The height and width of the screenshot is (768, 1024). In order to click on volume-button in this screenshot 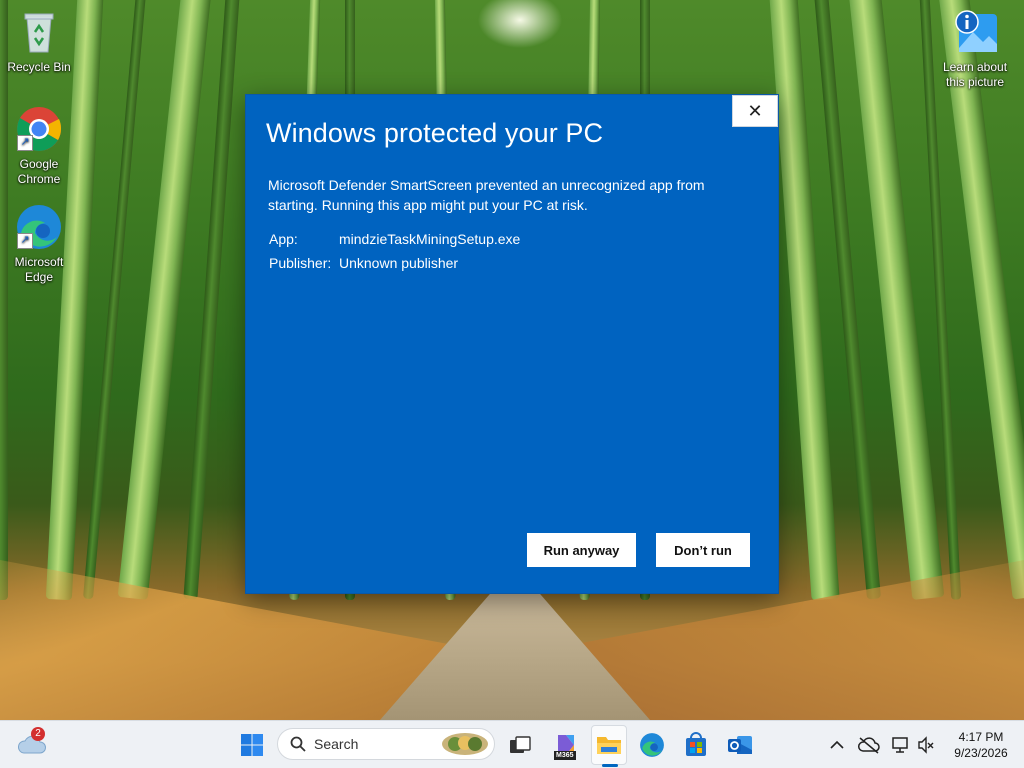, I will do `click(926, 745)`.